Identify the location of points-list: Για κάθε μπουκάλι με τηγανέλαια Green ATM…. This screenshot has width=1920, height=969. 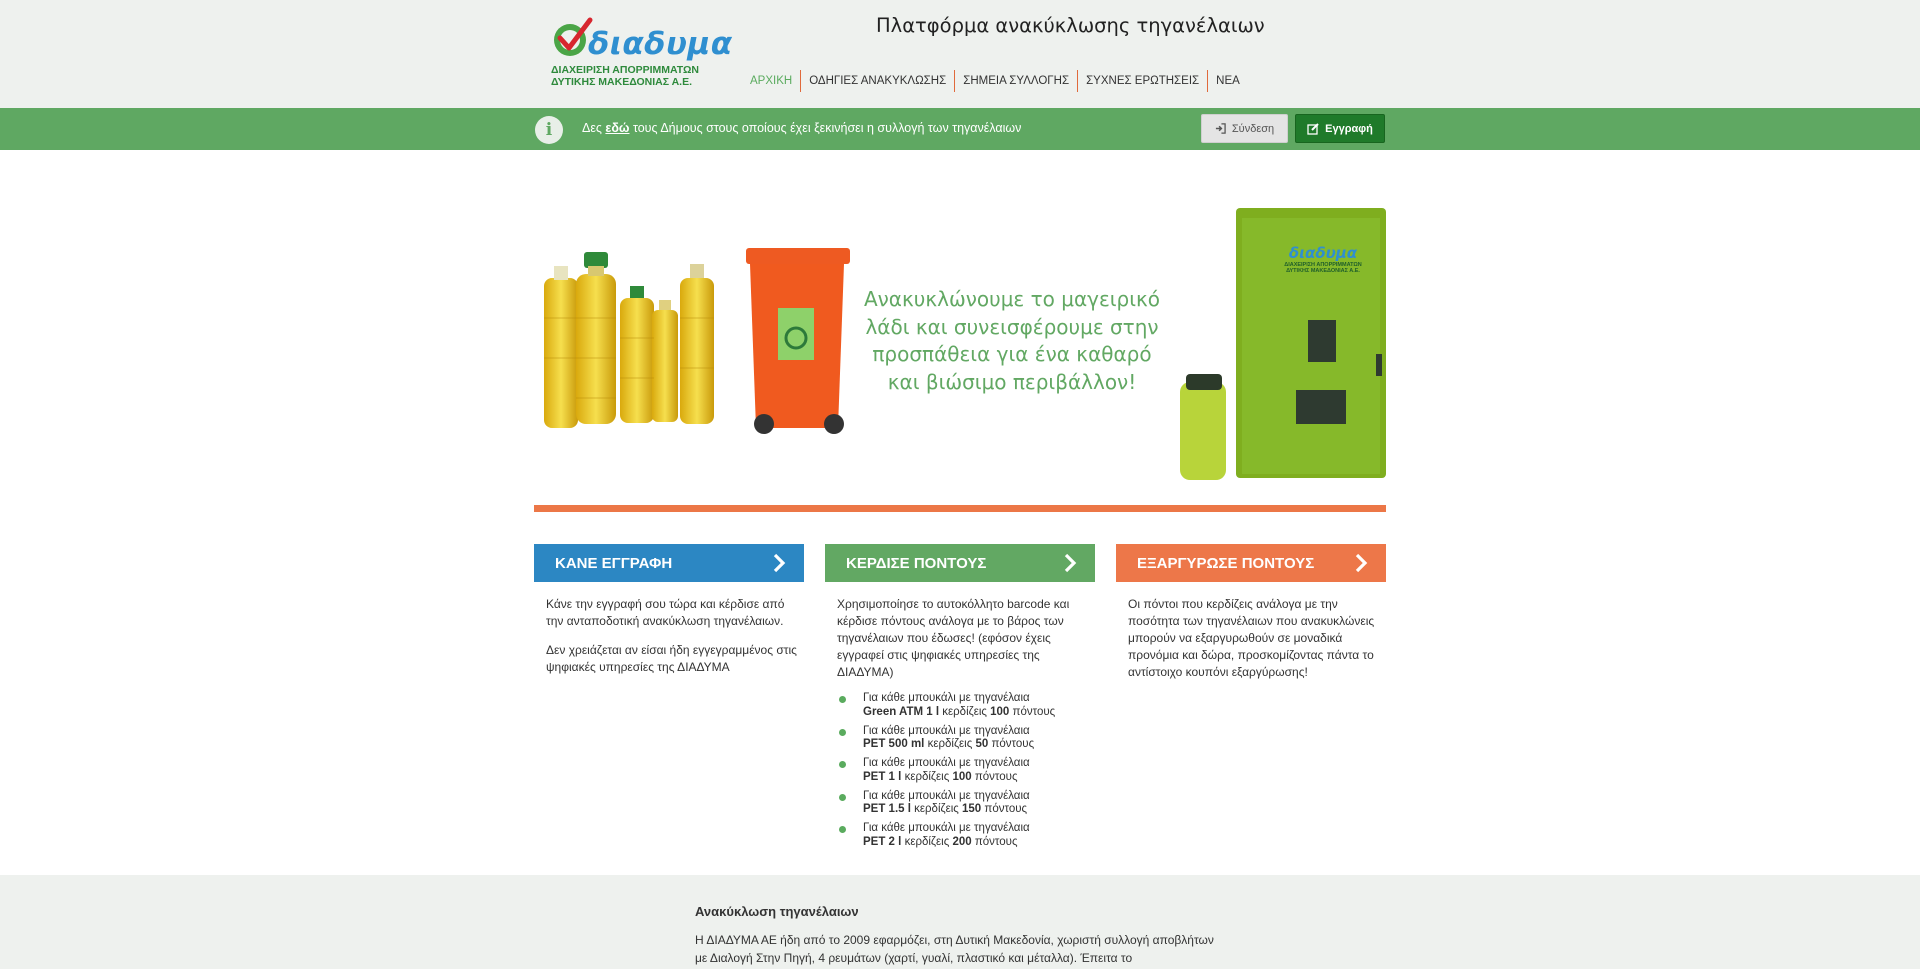
(962, 773).